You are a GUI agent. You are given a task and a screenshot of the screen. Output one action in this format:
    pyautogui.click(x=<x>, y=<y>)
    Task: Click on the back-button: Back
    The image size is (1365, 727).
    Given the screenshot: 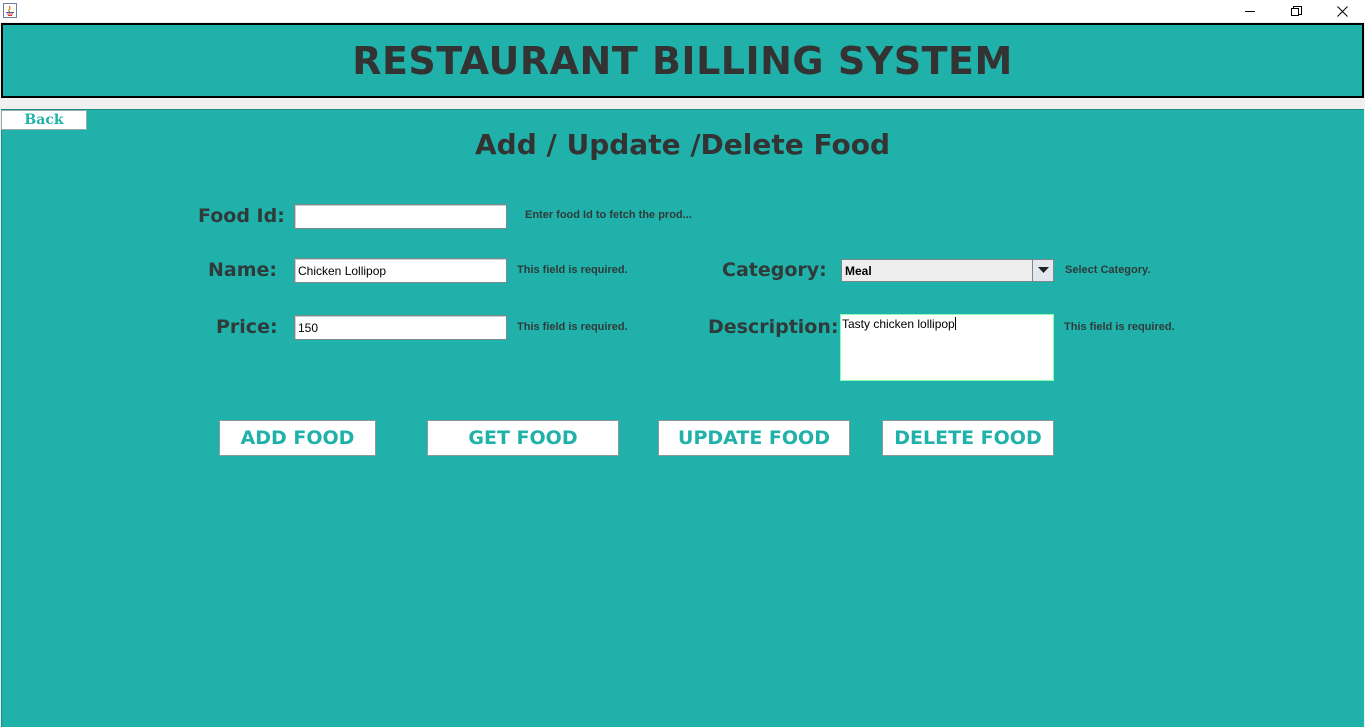 What is the action you would take?
    pyautogui.click(x=44, y=120)
    